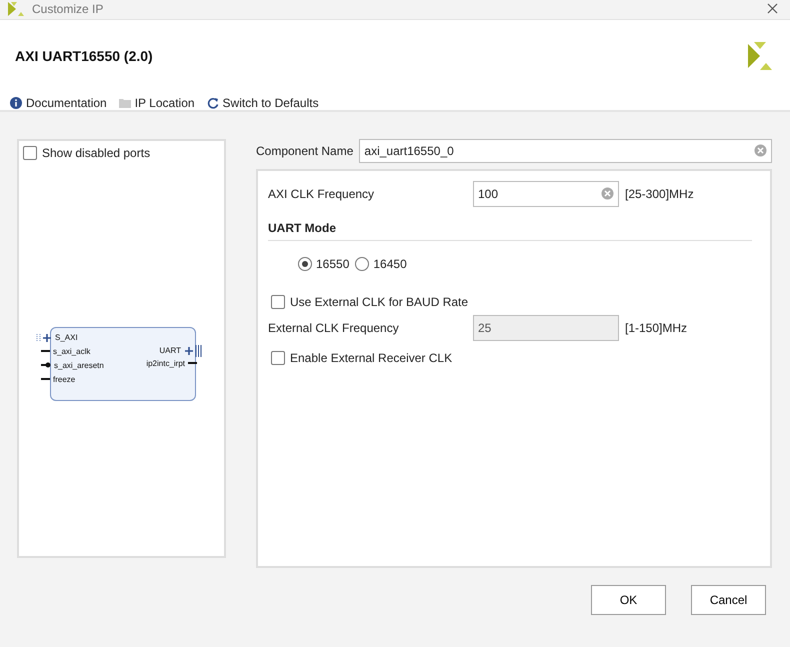 This screenshot has width=790, height=647. What do you see at coordinates (170, 351) in the screenshot?
I see `port-label: UART` at bounding box center [170, 351].